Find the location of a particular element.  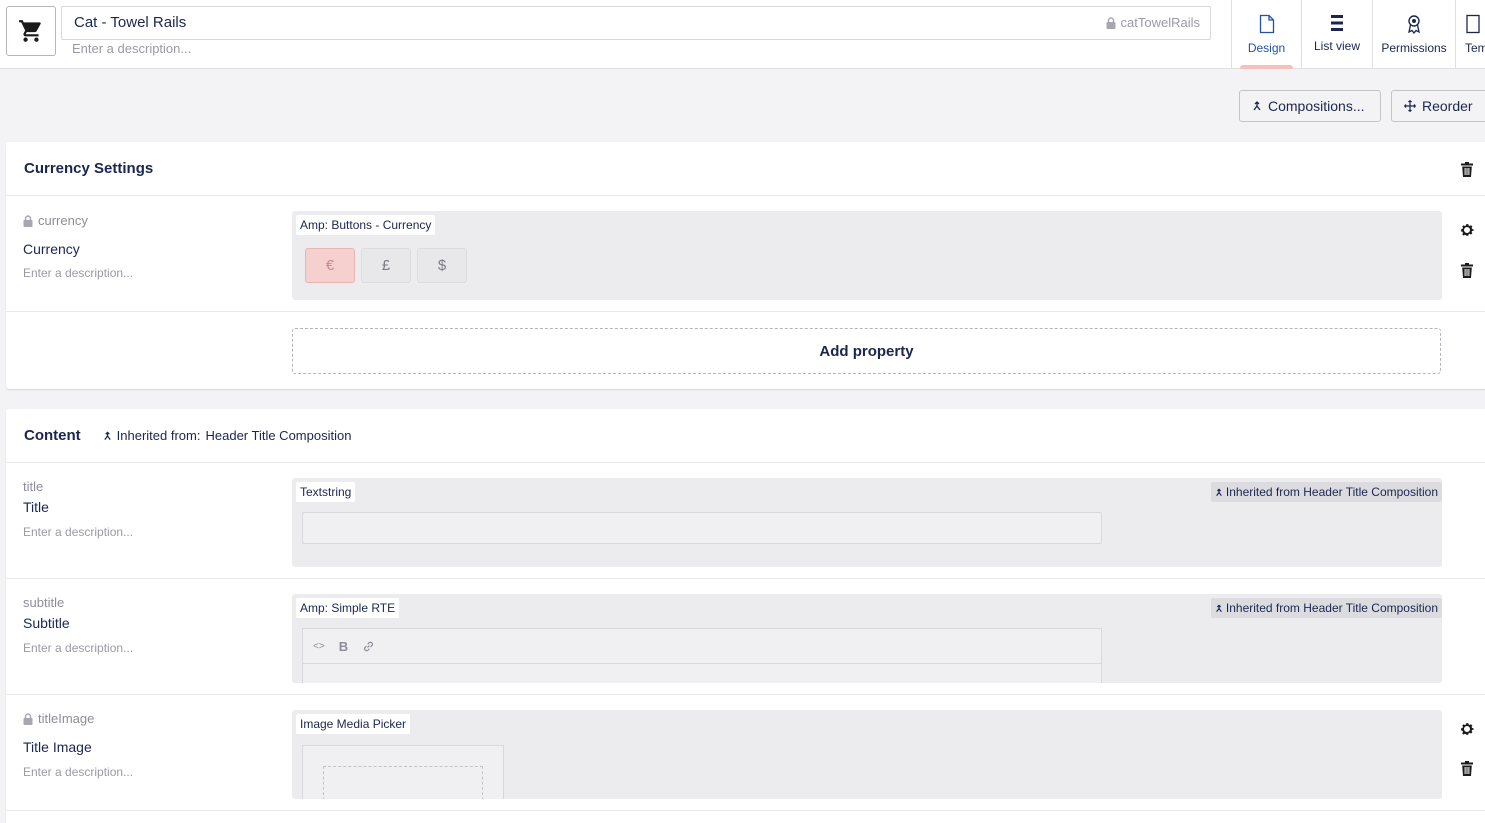

editor-tag: Textstring is located at coordinates (326, 492).